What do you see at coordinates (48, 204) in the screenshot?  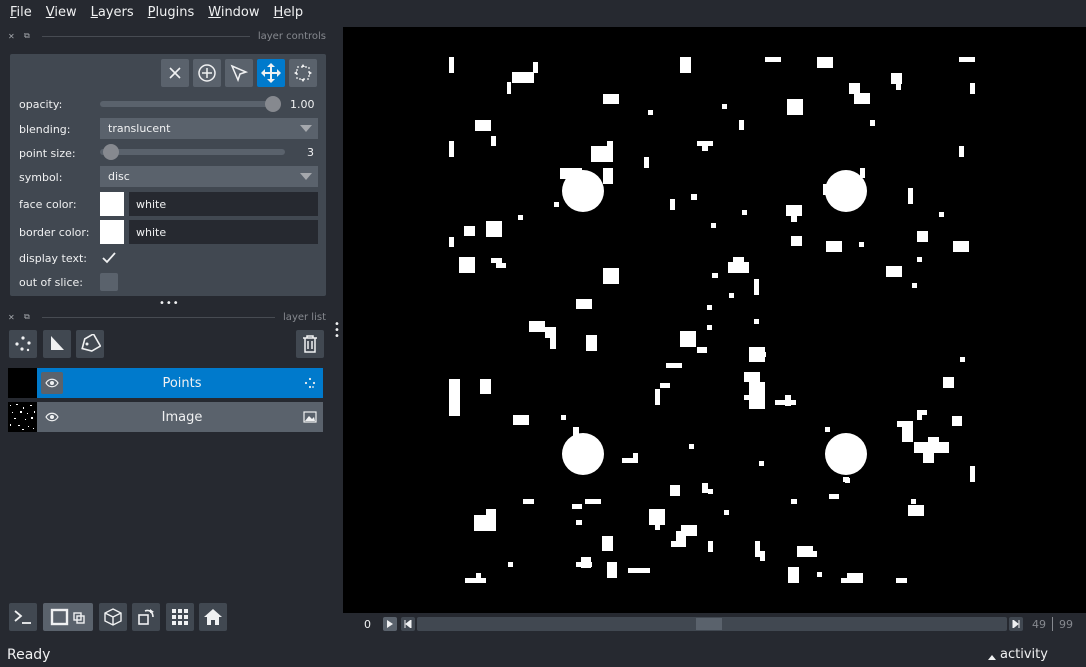 I see `face-color-label: face color:` at bounding box center [48, 204].